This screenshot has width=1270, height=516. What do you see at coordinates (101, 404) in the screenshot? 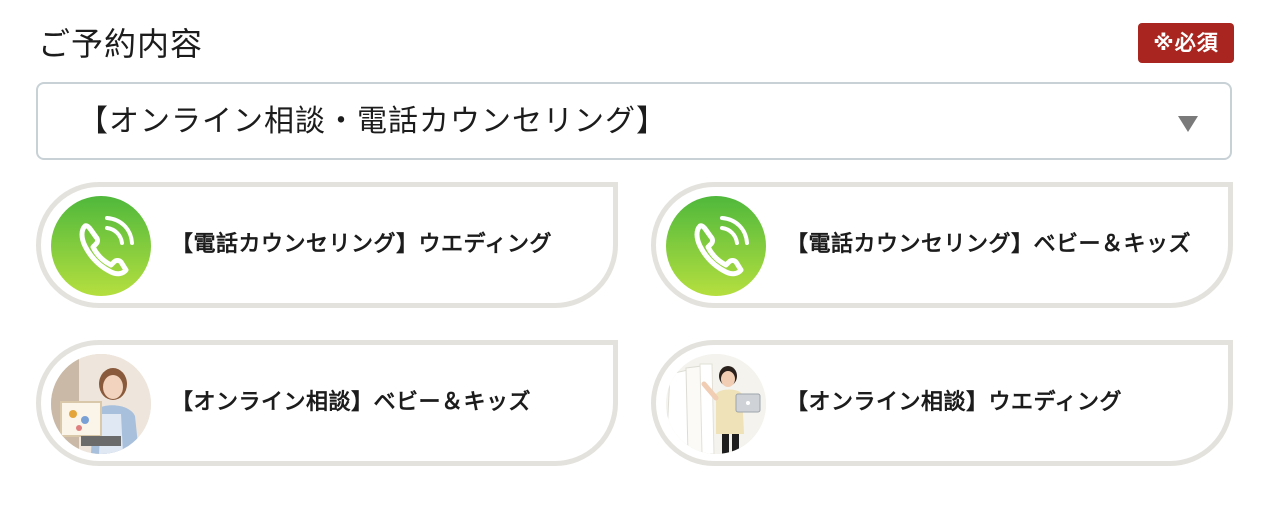
I see `photo-woman-laptop-icon` at bounding box center [101, 404].